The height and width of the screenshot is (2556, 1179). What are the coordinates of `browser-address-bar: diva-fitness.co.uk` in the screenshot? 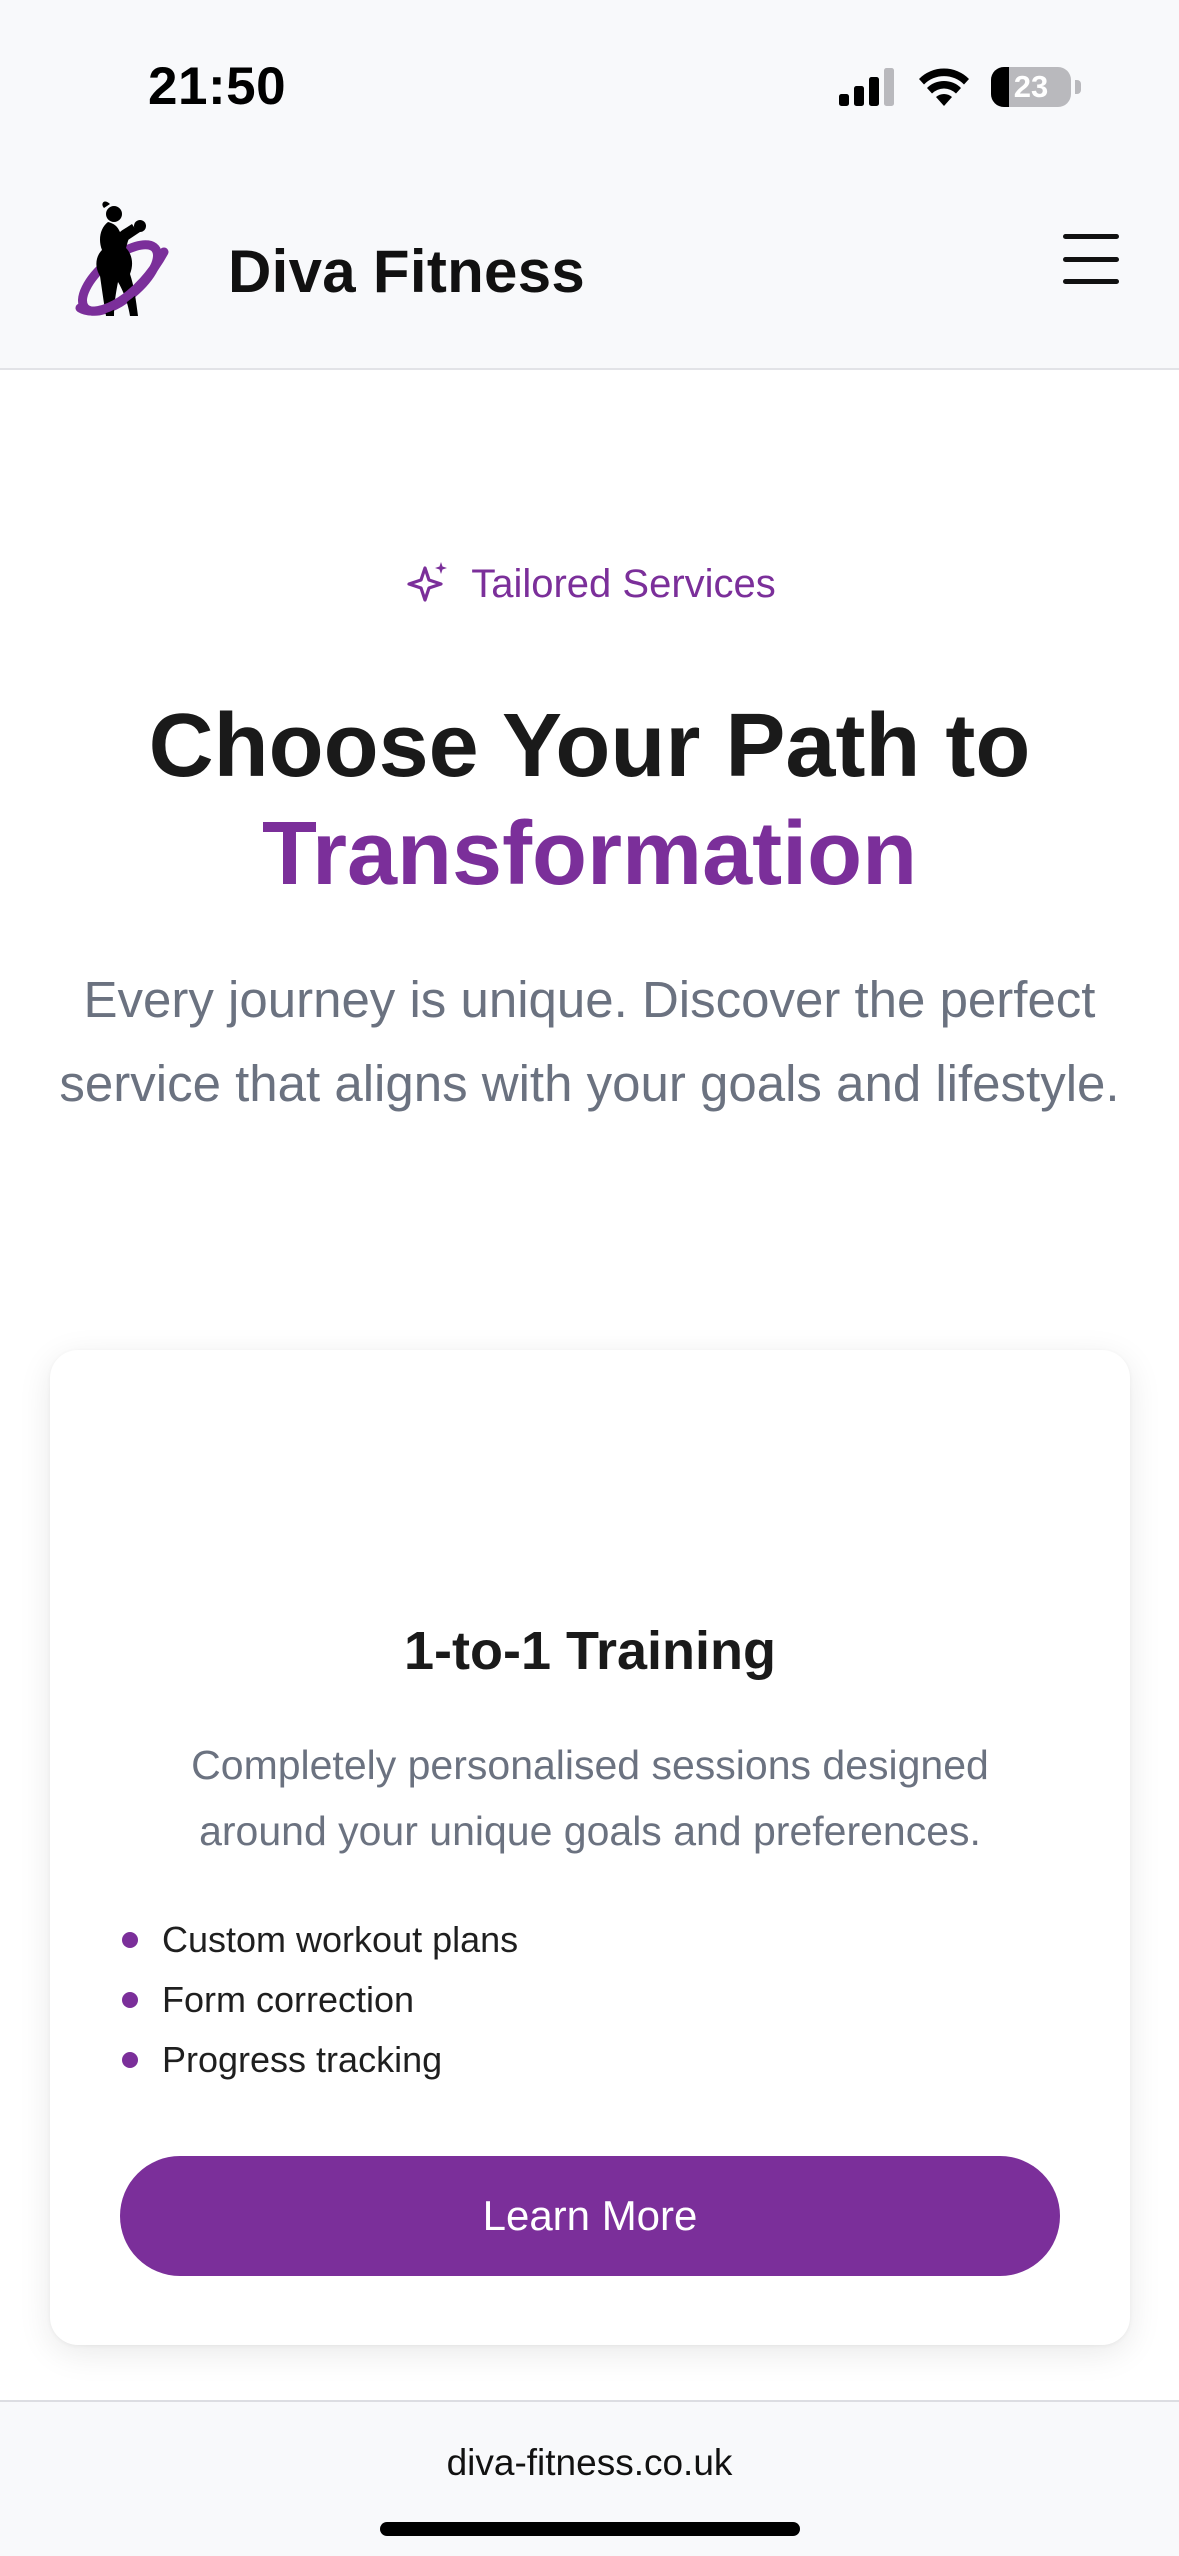 It's located at (589, 2478).